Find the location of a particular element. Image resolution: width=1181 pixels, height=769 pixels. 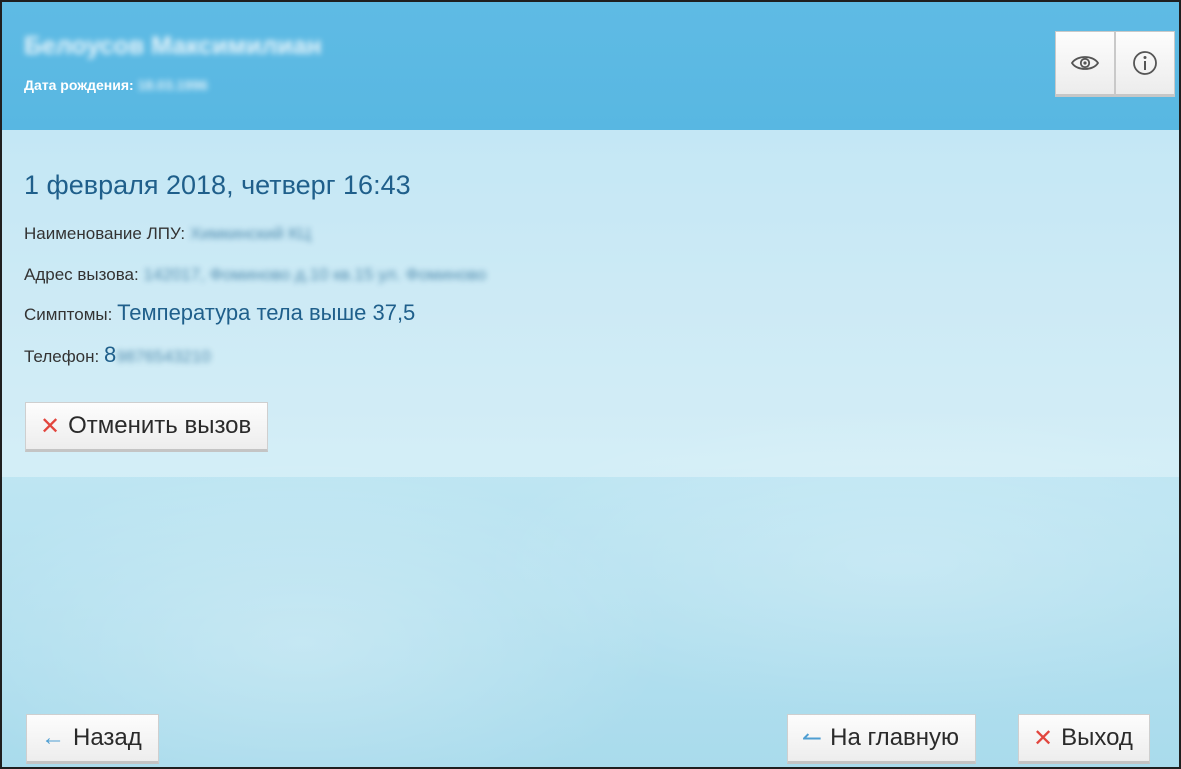

lpu-row: Наименование ЛПУ: Химкинский КЦ is located at coordinates (167, 234).